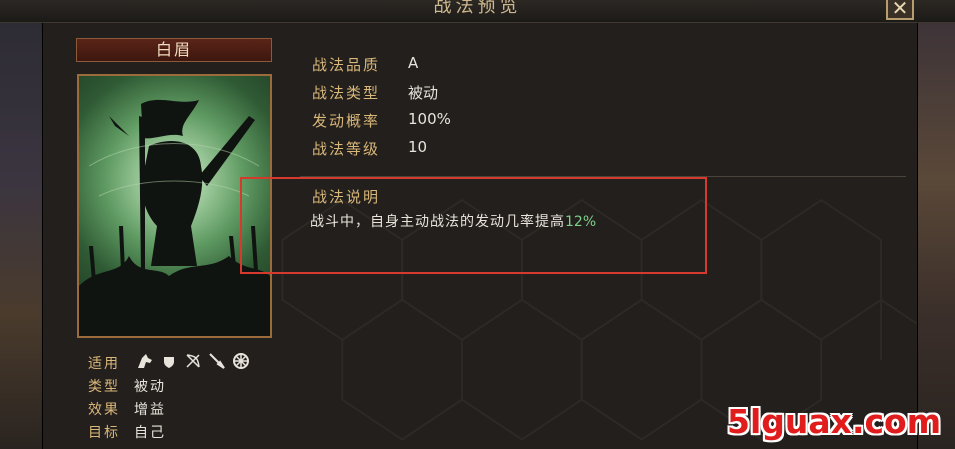 This screenshot has width=955, height=449. Describe the element at coordinates (936, 224) in the screenshot. I see `background-right` at that location.